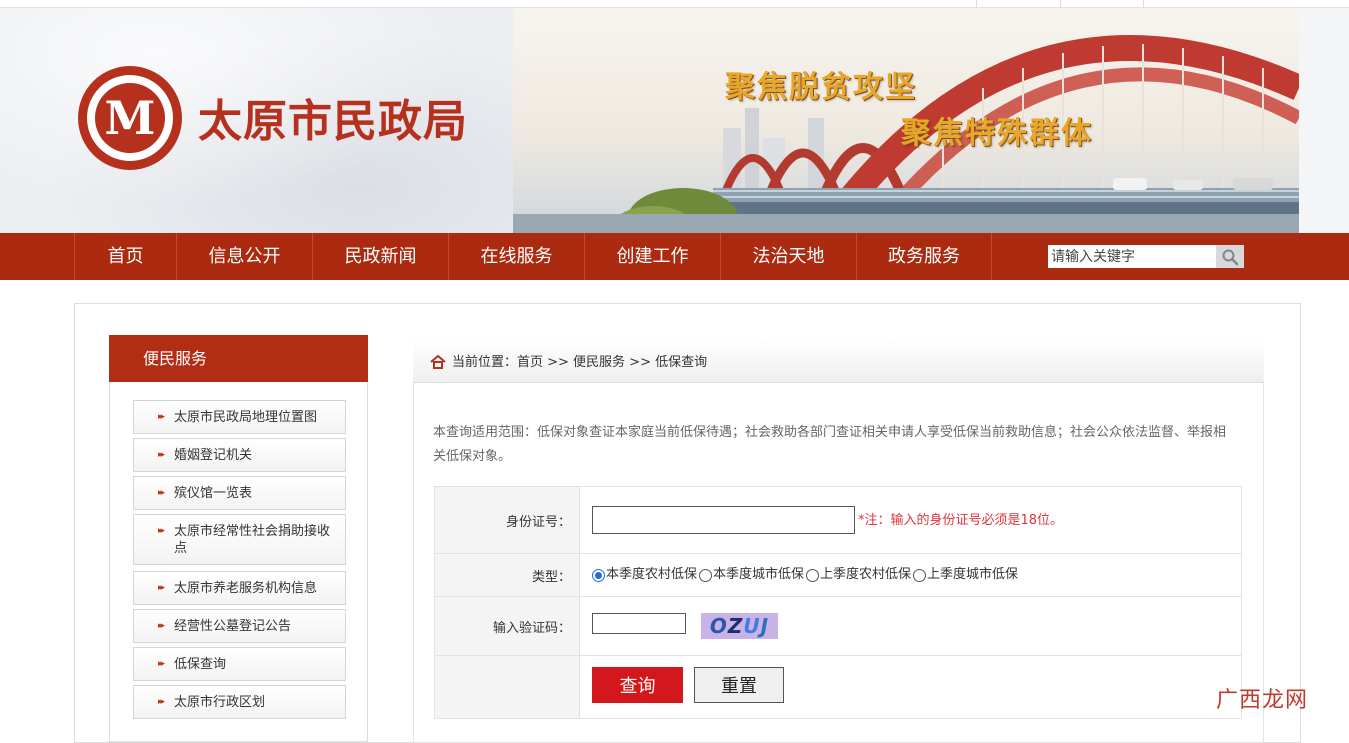  I want to click on civil-affairs-emblem-icon: M, so click(130, 118).